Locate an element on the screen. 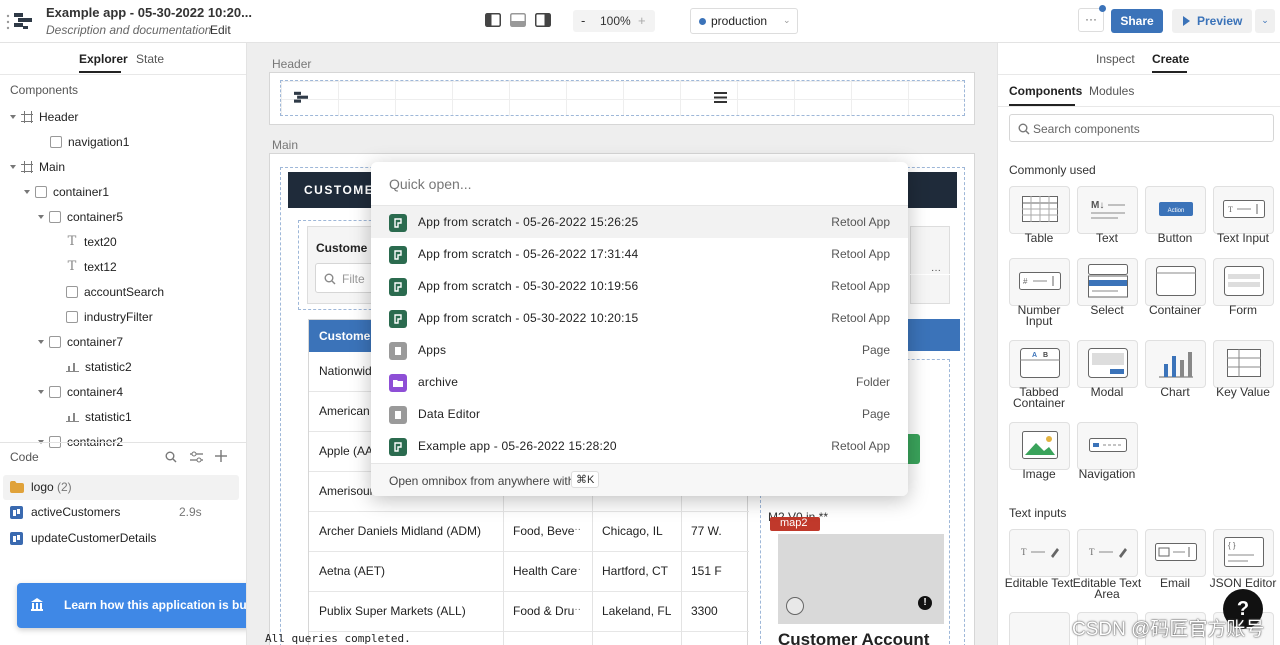 This screenshot has width=1280, height=645. tree-item: industryFilter is located at coordinates (102, 316).